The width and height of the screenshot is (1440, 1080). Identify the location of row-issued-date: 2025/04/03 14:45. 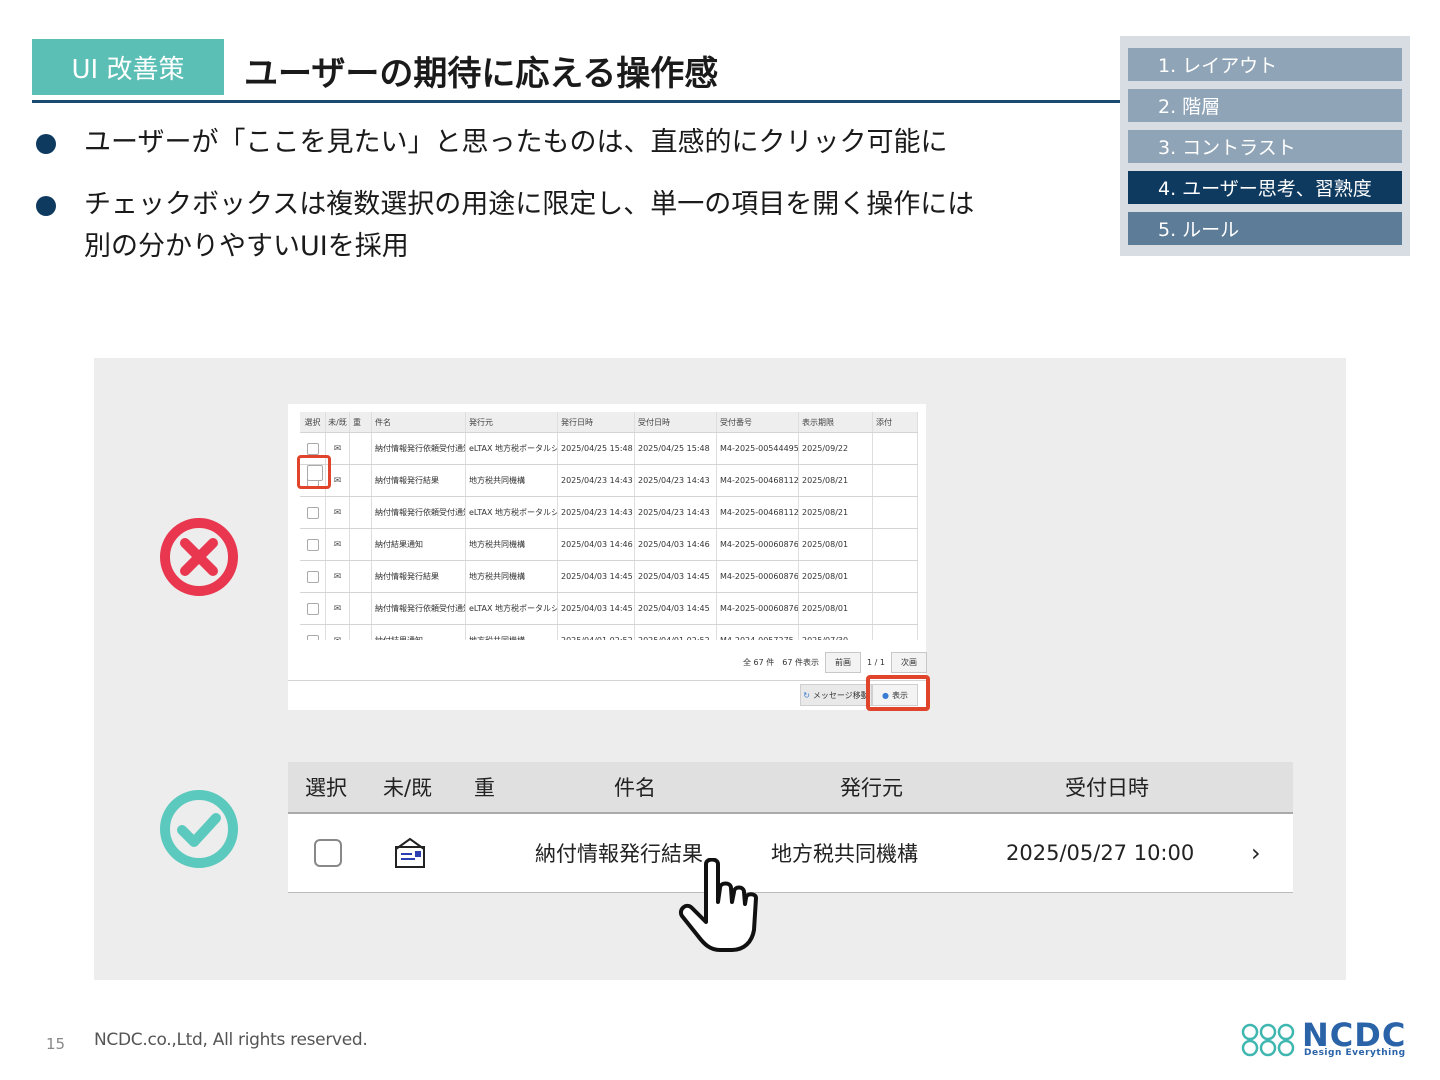
(596, 608).